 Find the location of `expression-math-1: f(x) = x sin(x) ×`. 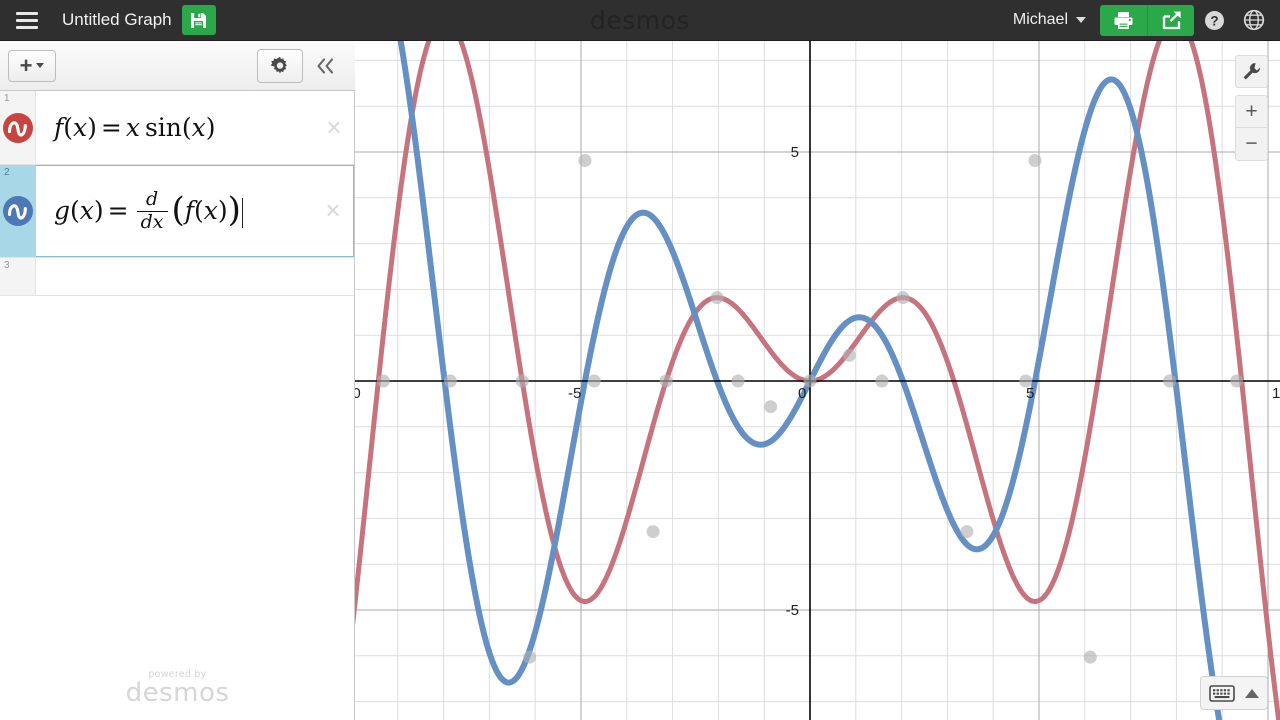

expression-math-1: f(x) = x sin(x) × is located at coordinates (195, 127).